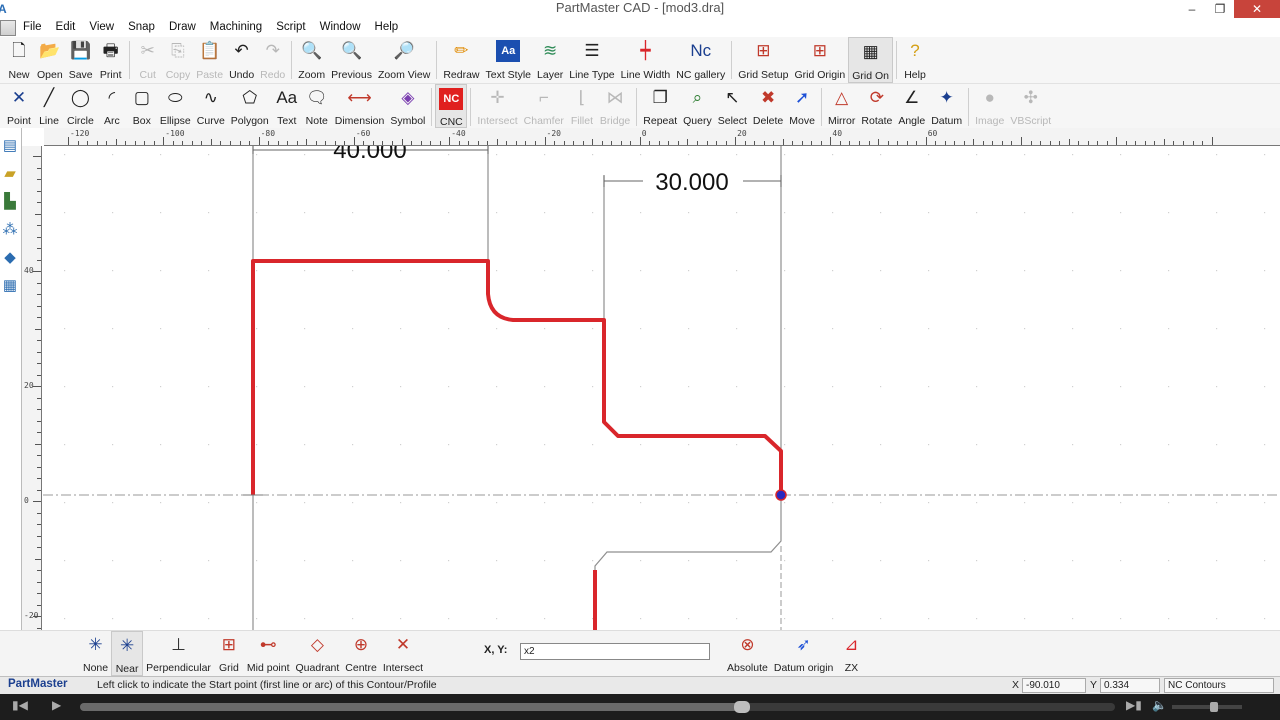  What do you see at coordinates (1220, 9) in the screenshot?
I see `maximize-button: ❐` at bounding box center [1220, 9].